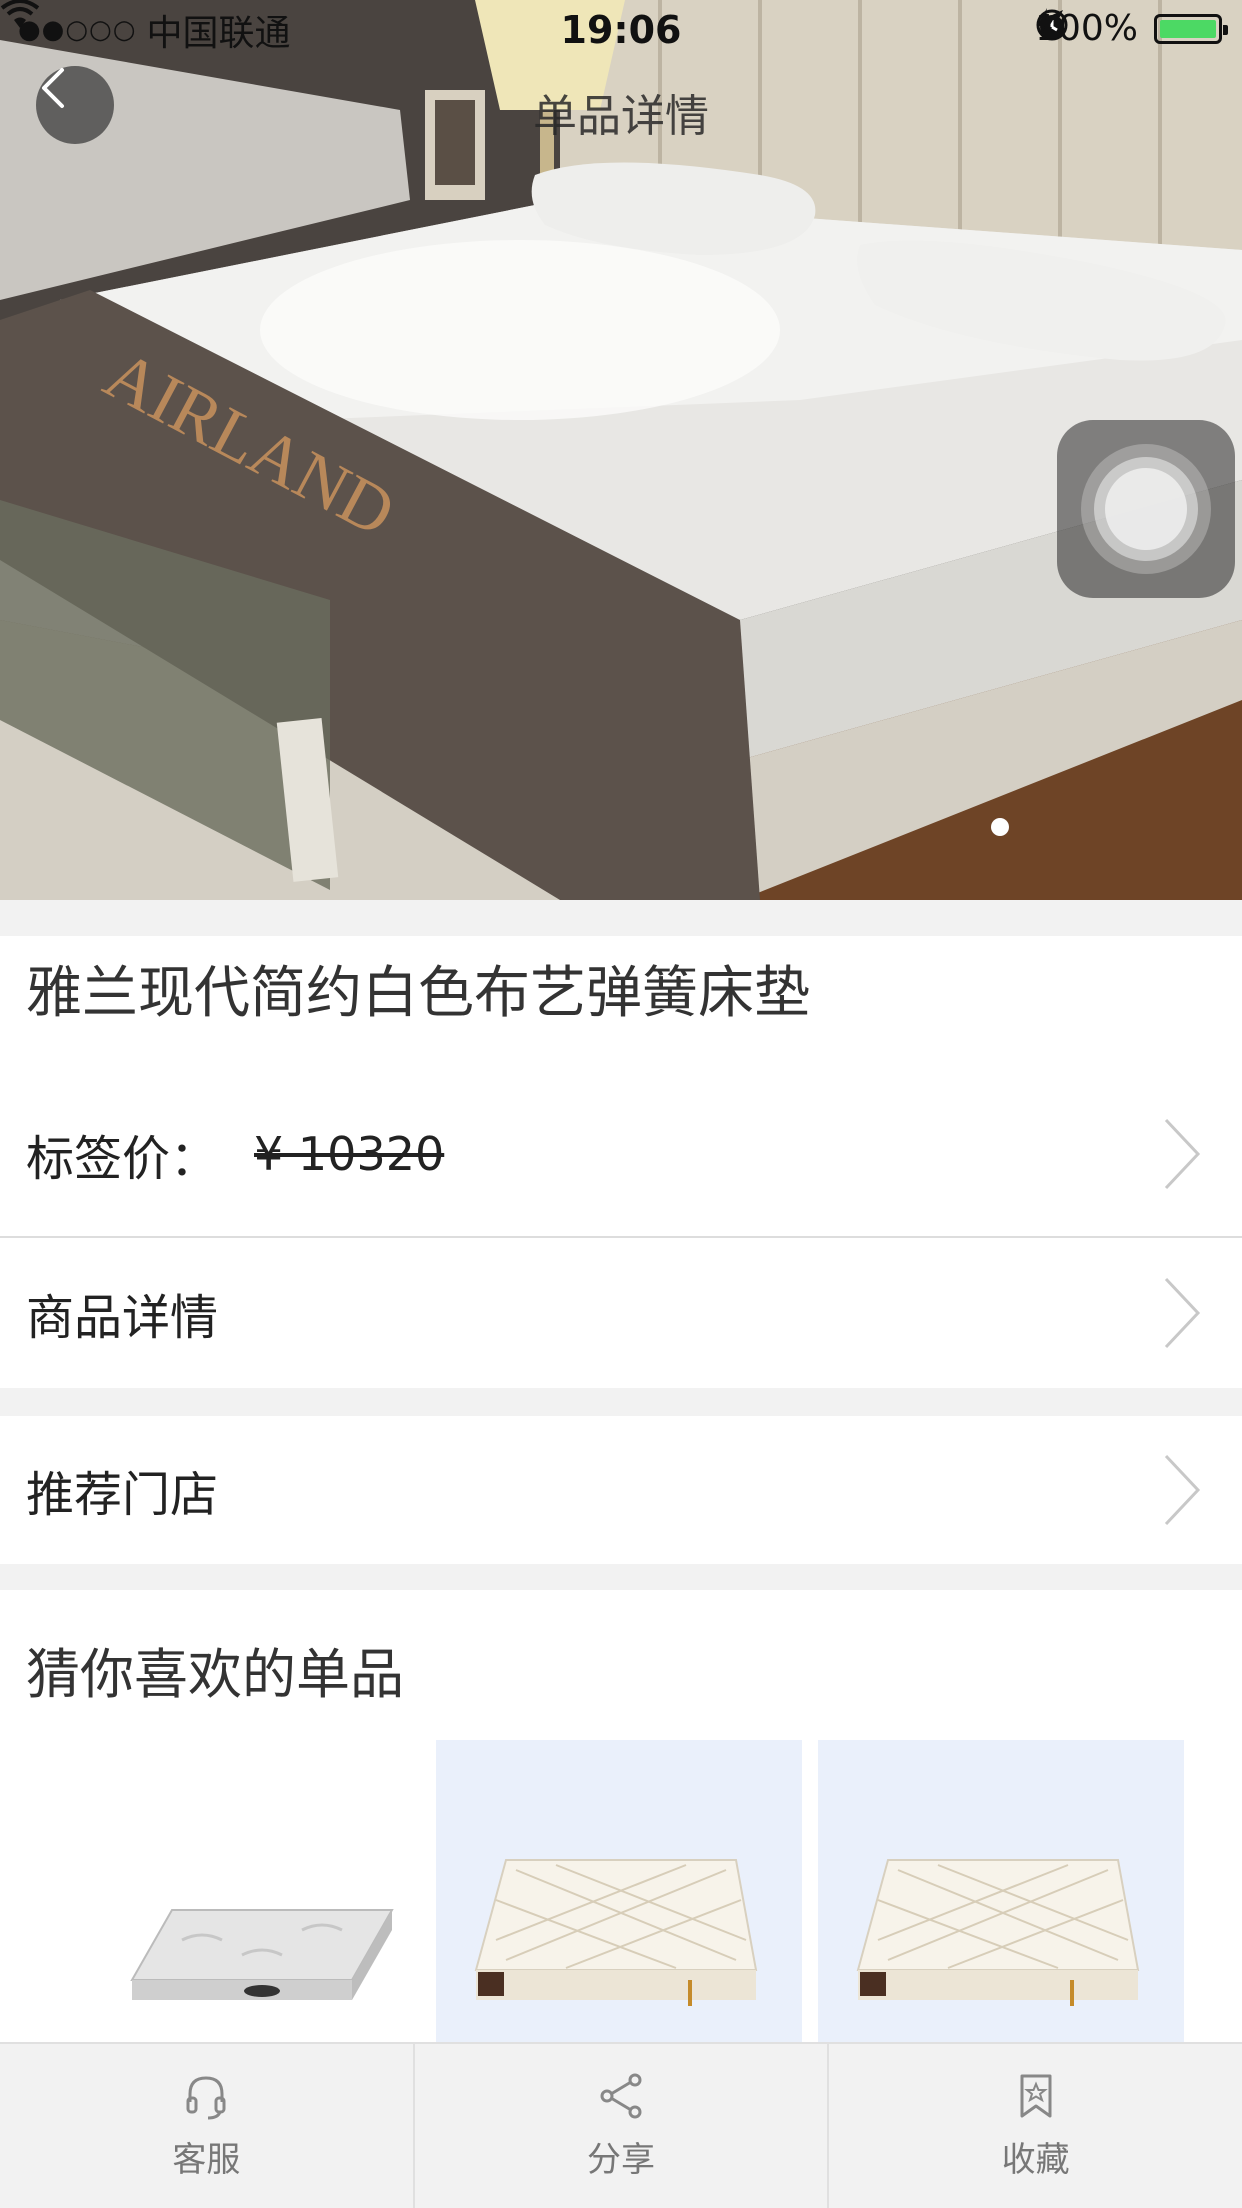  What do you see at coordinates (1045, 24) in the screenshot?
I see `charging-bolt-icon` at bounding box center [1045, 24].